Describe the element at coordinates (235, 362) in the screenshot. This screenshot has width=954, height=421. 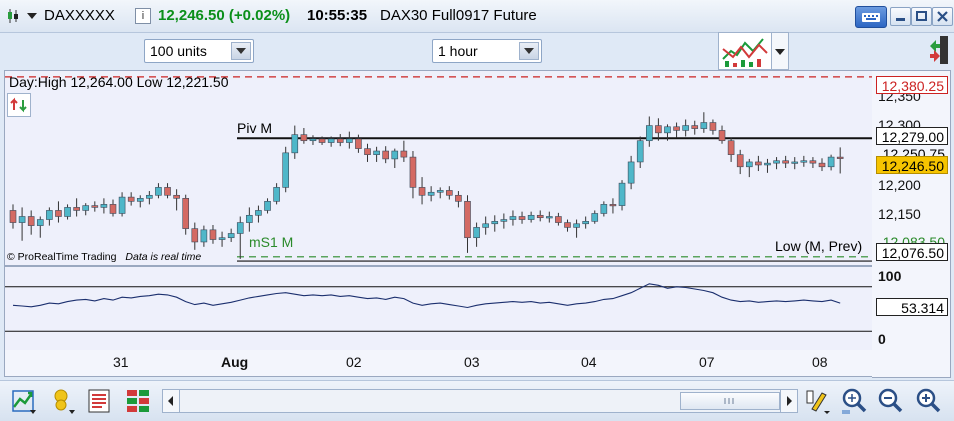
I see `x-tick: Aug` at that location.